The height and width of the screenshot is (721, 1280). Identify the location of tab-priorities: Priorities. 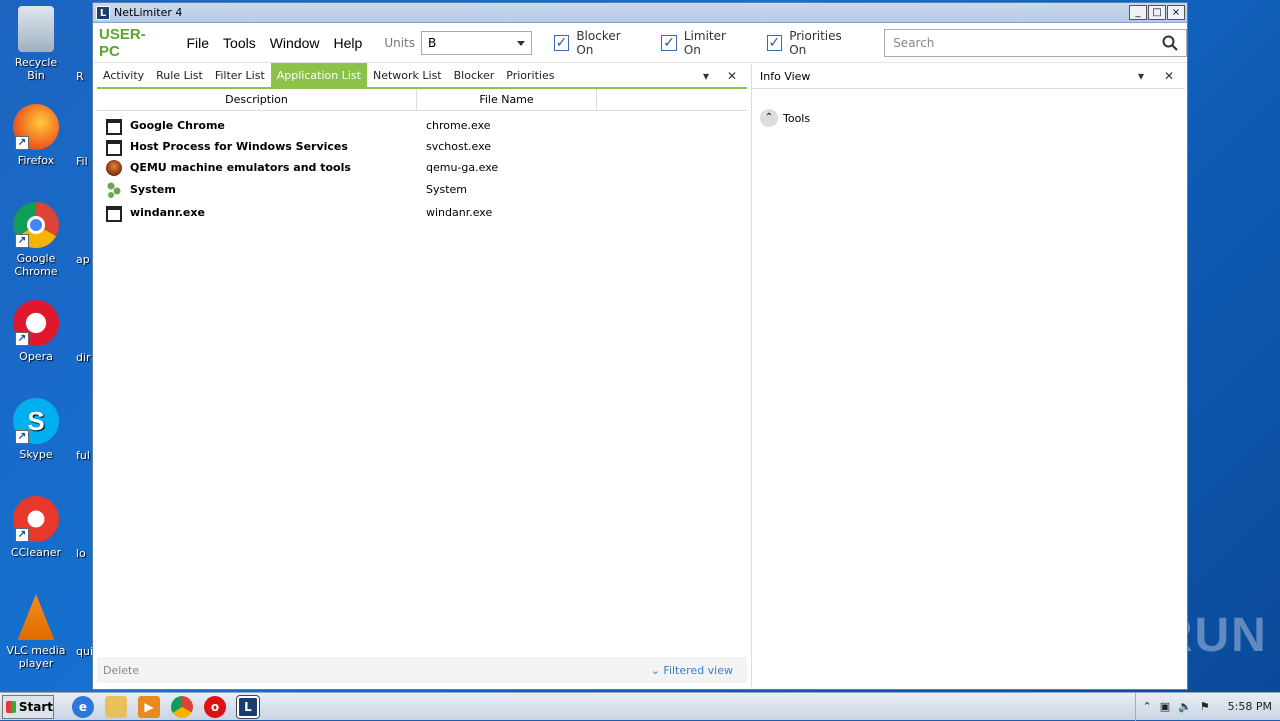
(530, 75).